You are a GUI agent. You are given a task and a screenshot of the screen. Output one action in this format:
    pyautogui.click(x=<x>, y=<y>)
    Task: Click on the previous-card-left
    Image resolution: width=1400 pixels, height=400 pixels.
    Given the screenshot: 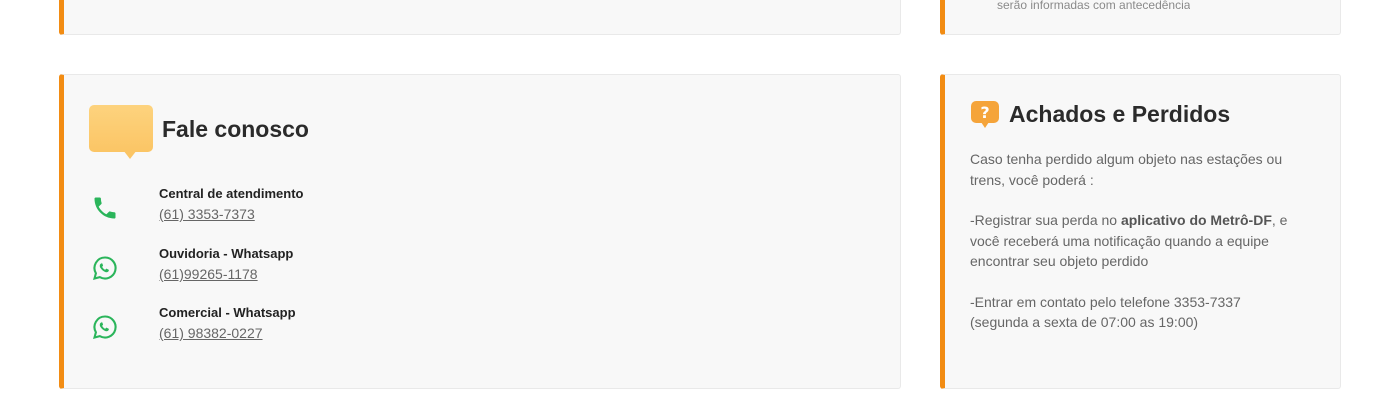 What is the action you would take?
    pyautogui.click(x=480, y=17)
    